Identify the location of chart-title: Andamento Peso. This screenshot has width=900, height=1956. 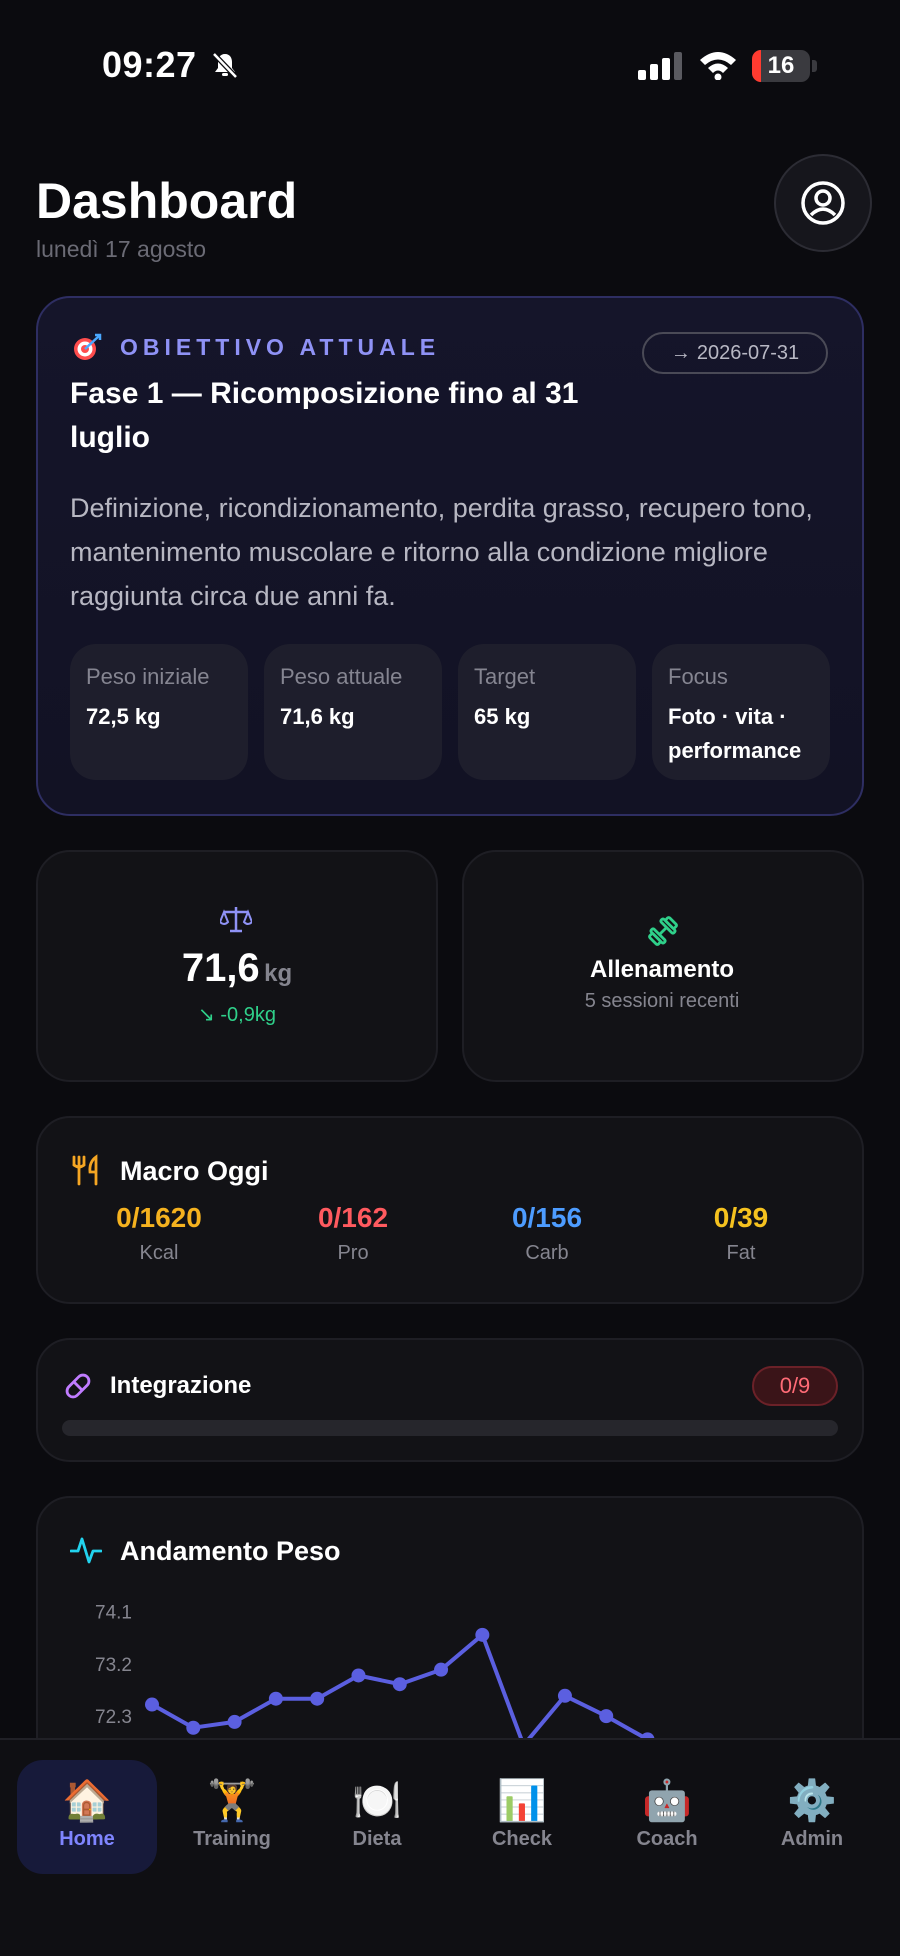
(230, 1551).